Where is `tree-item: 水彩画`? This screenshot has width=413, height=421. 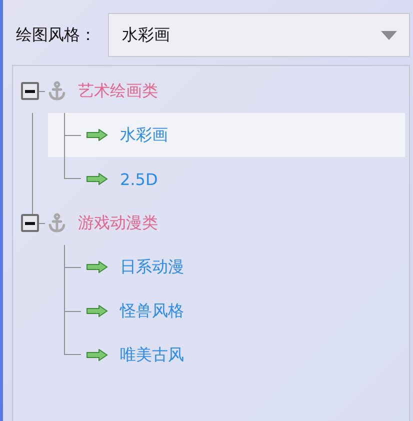
tree-item: 水彩画 is located at coordinates (226, 135).